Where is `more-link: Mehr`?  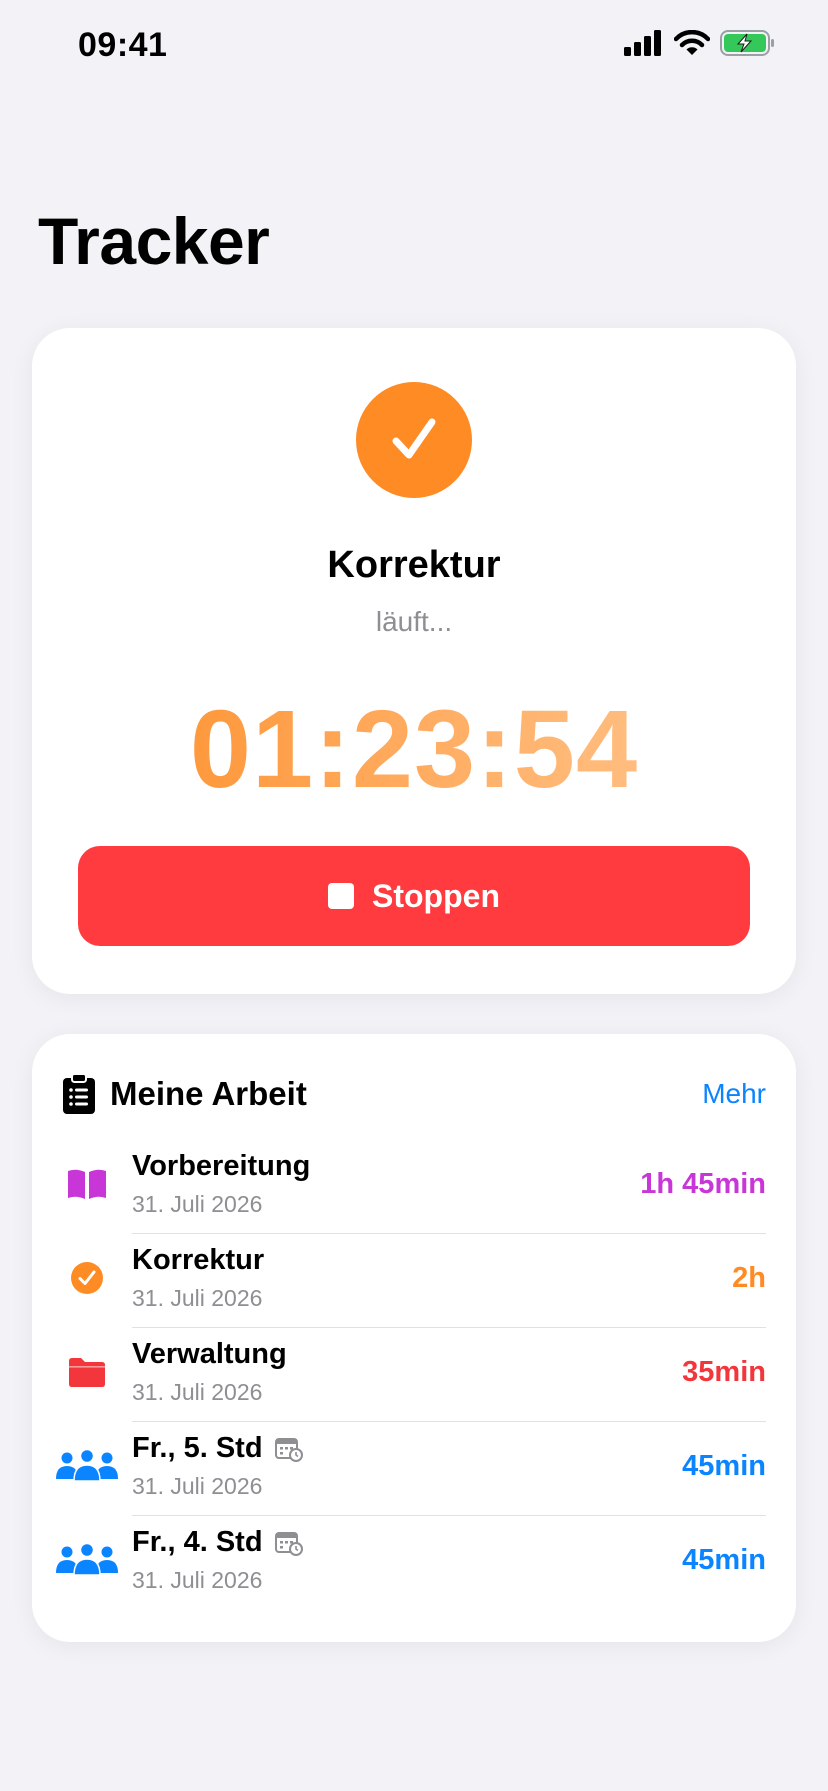
more-link: Mehr is located at coordinates (734, 1094).